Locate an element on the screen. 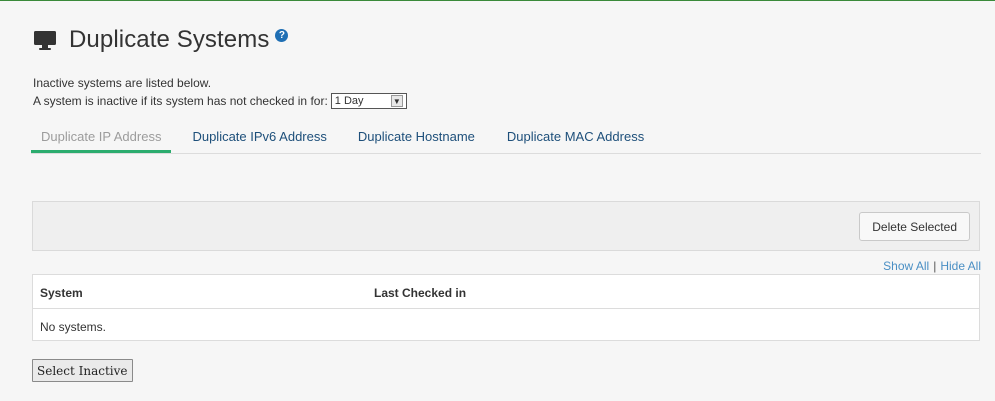 The image size is (995, 401). column-header-system: System is located at coordinates (61, 293).